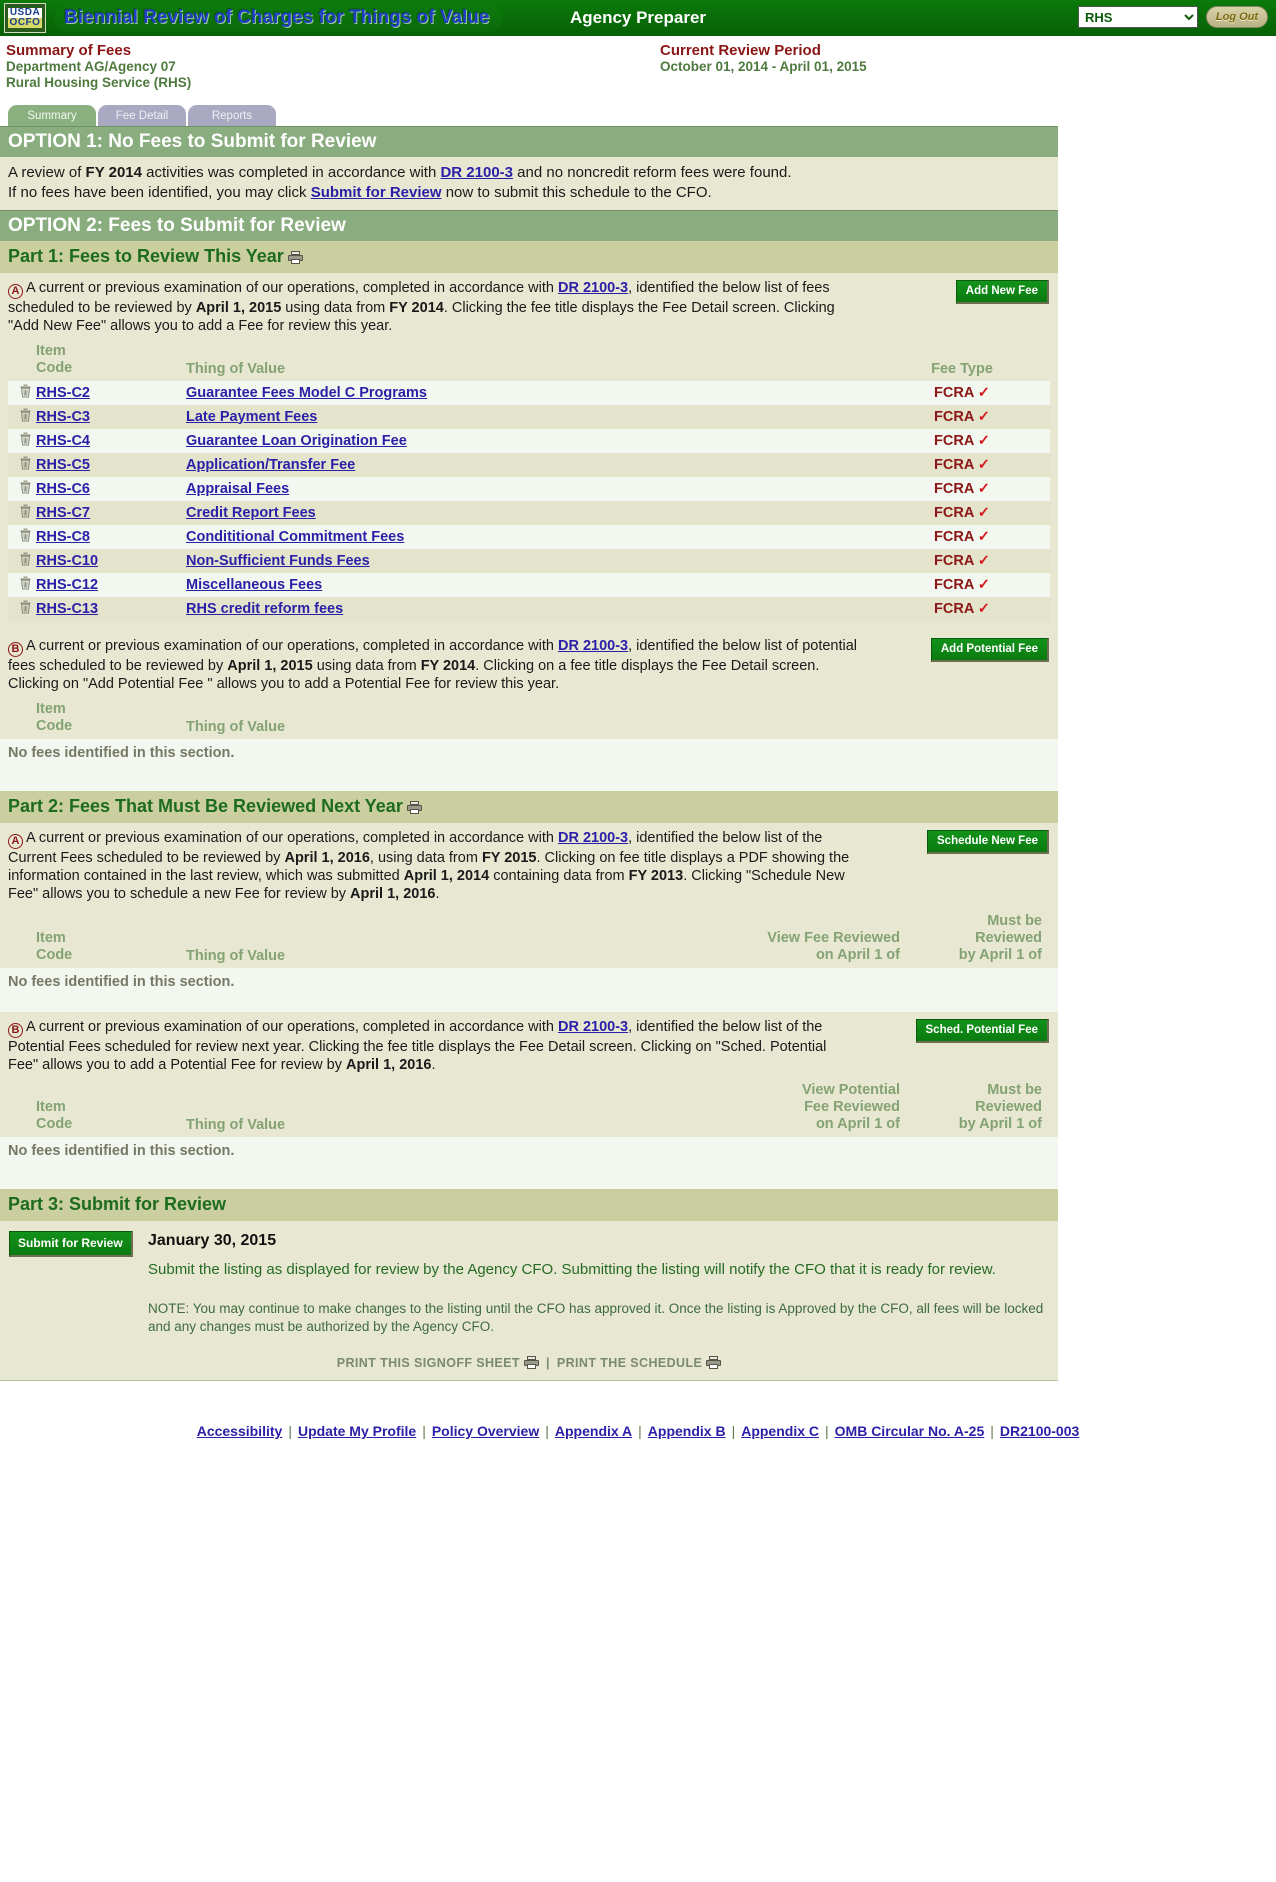 This screenshot has width=1276, height=1882. What do you see at coordinates (113, 172) in the screenshot?
I see `o1-fy: FY 2014` at bounding box center [113, 172].